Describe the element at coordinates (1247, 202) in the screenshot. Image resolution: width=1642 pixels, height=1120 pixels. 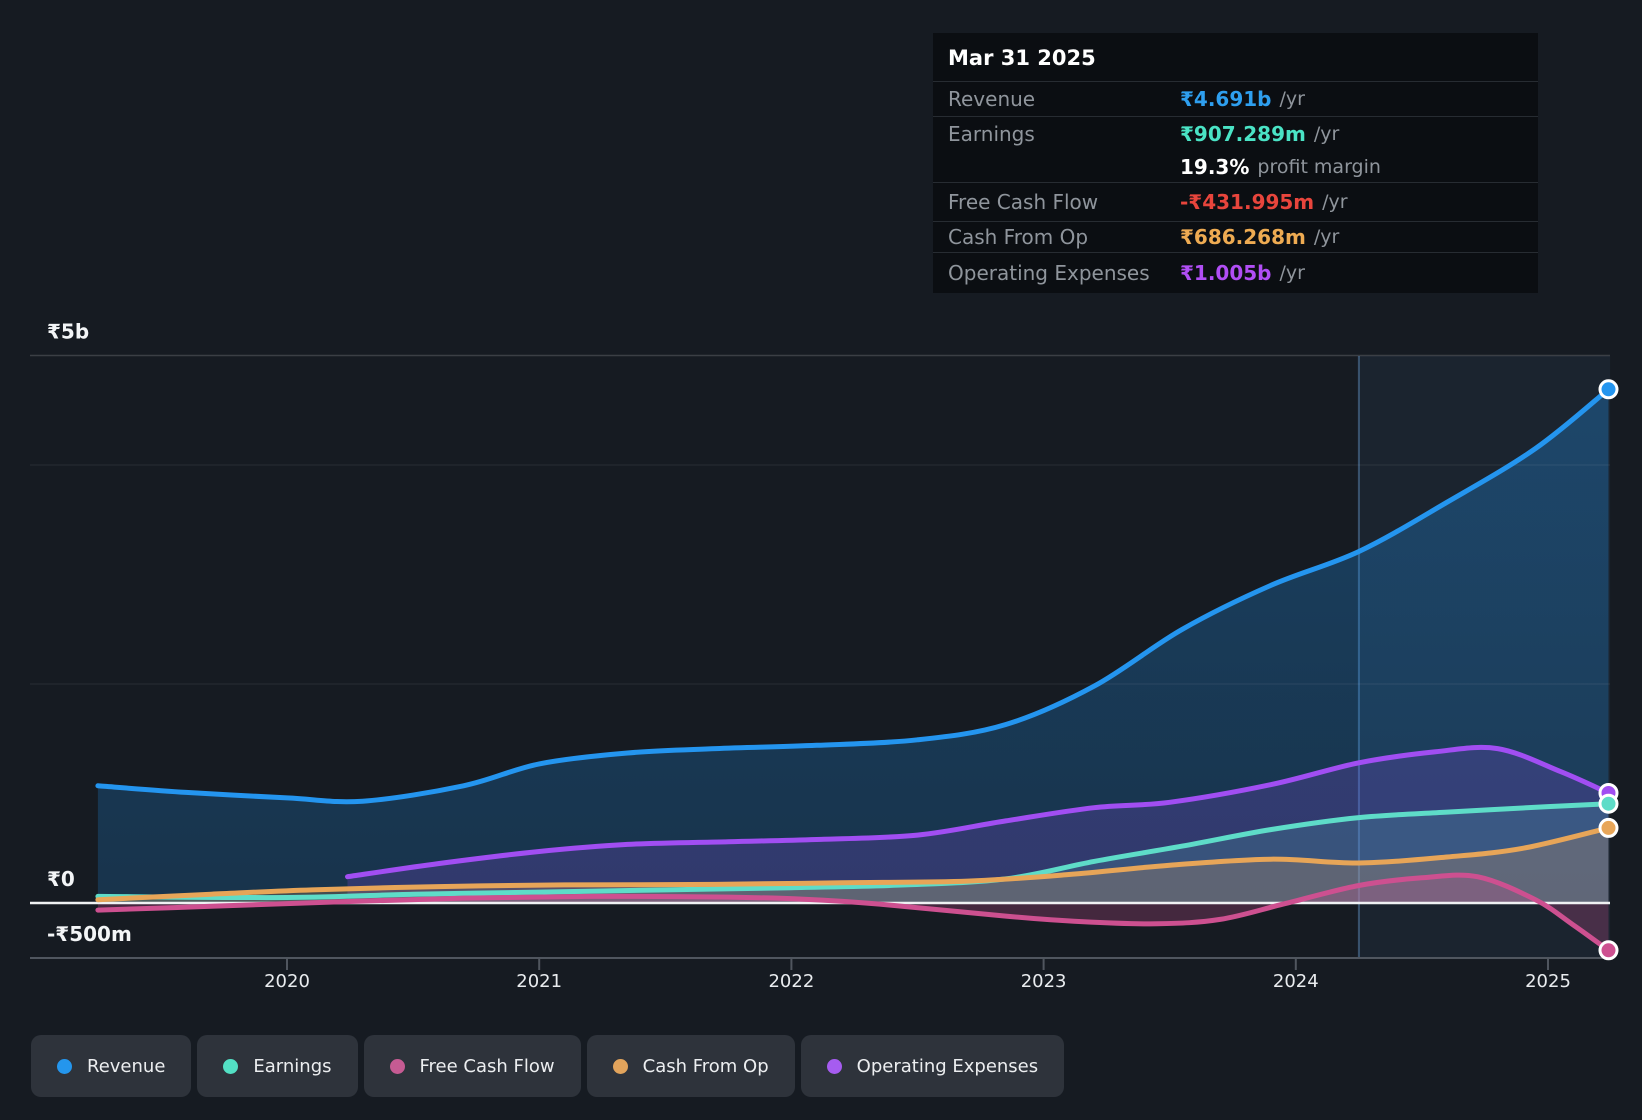
I see `tooltip-value: -₹431.995m` at that location.